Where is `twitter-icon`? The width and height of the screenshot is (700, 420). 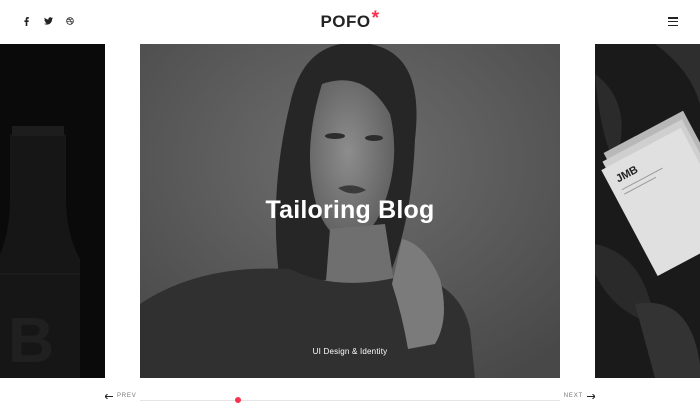
twitter-icon is located at coordinates (48, 21).